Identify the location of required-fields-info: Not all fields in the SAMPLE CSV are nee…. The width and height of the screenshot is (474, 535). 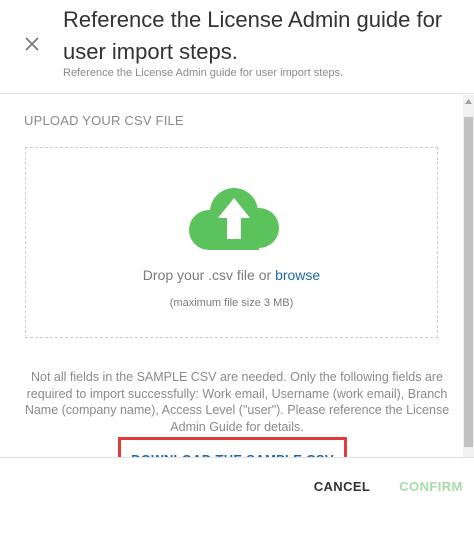
(237, 402).